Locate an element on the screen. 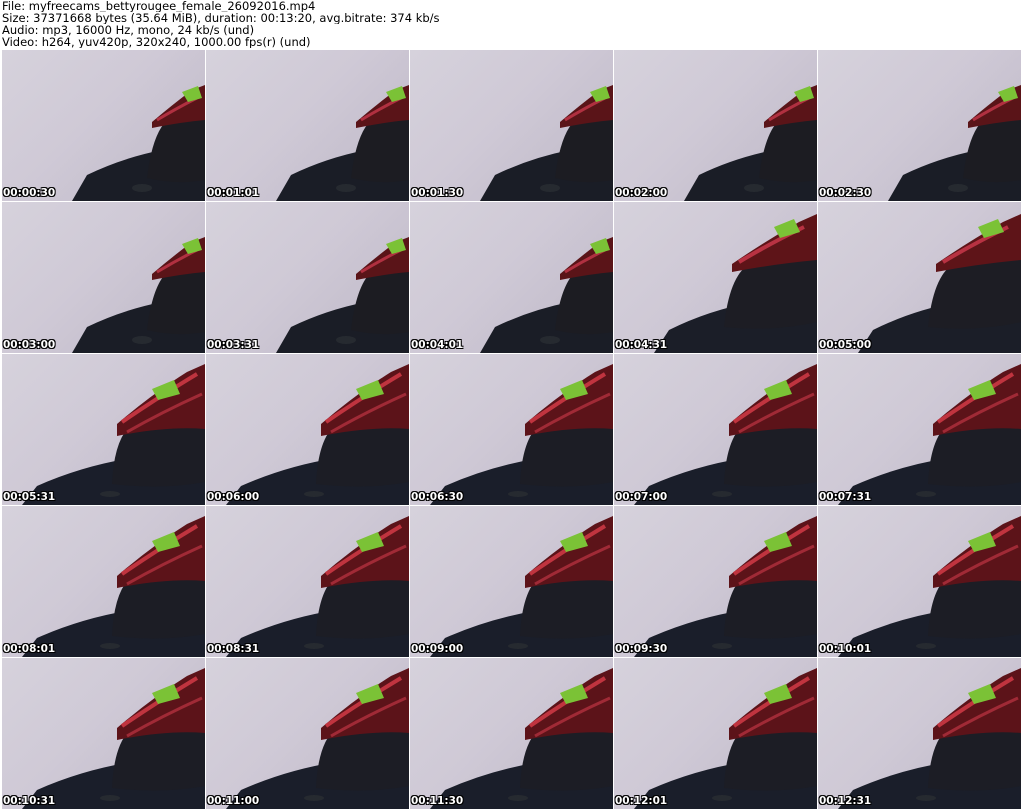  video-thumbnail: 00:01:01 is located at coordinates (307, 125).